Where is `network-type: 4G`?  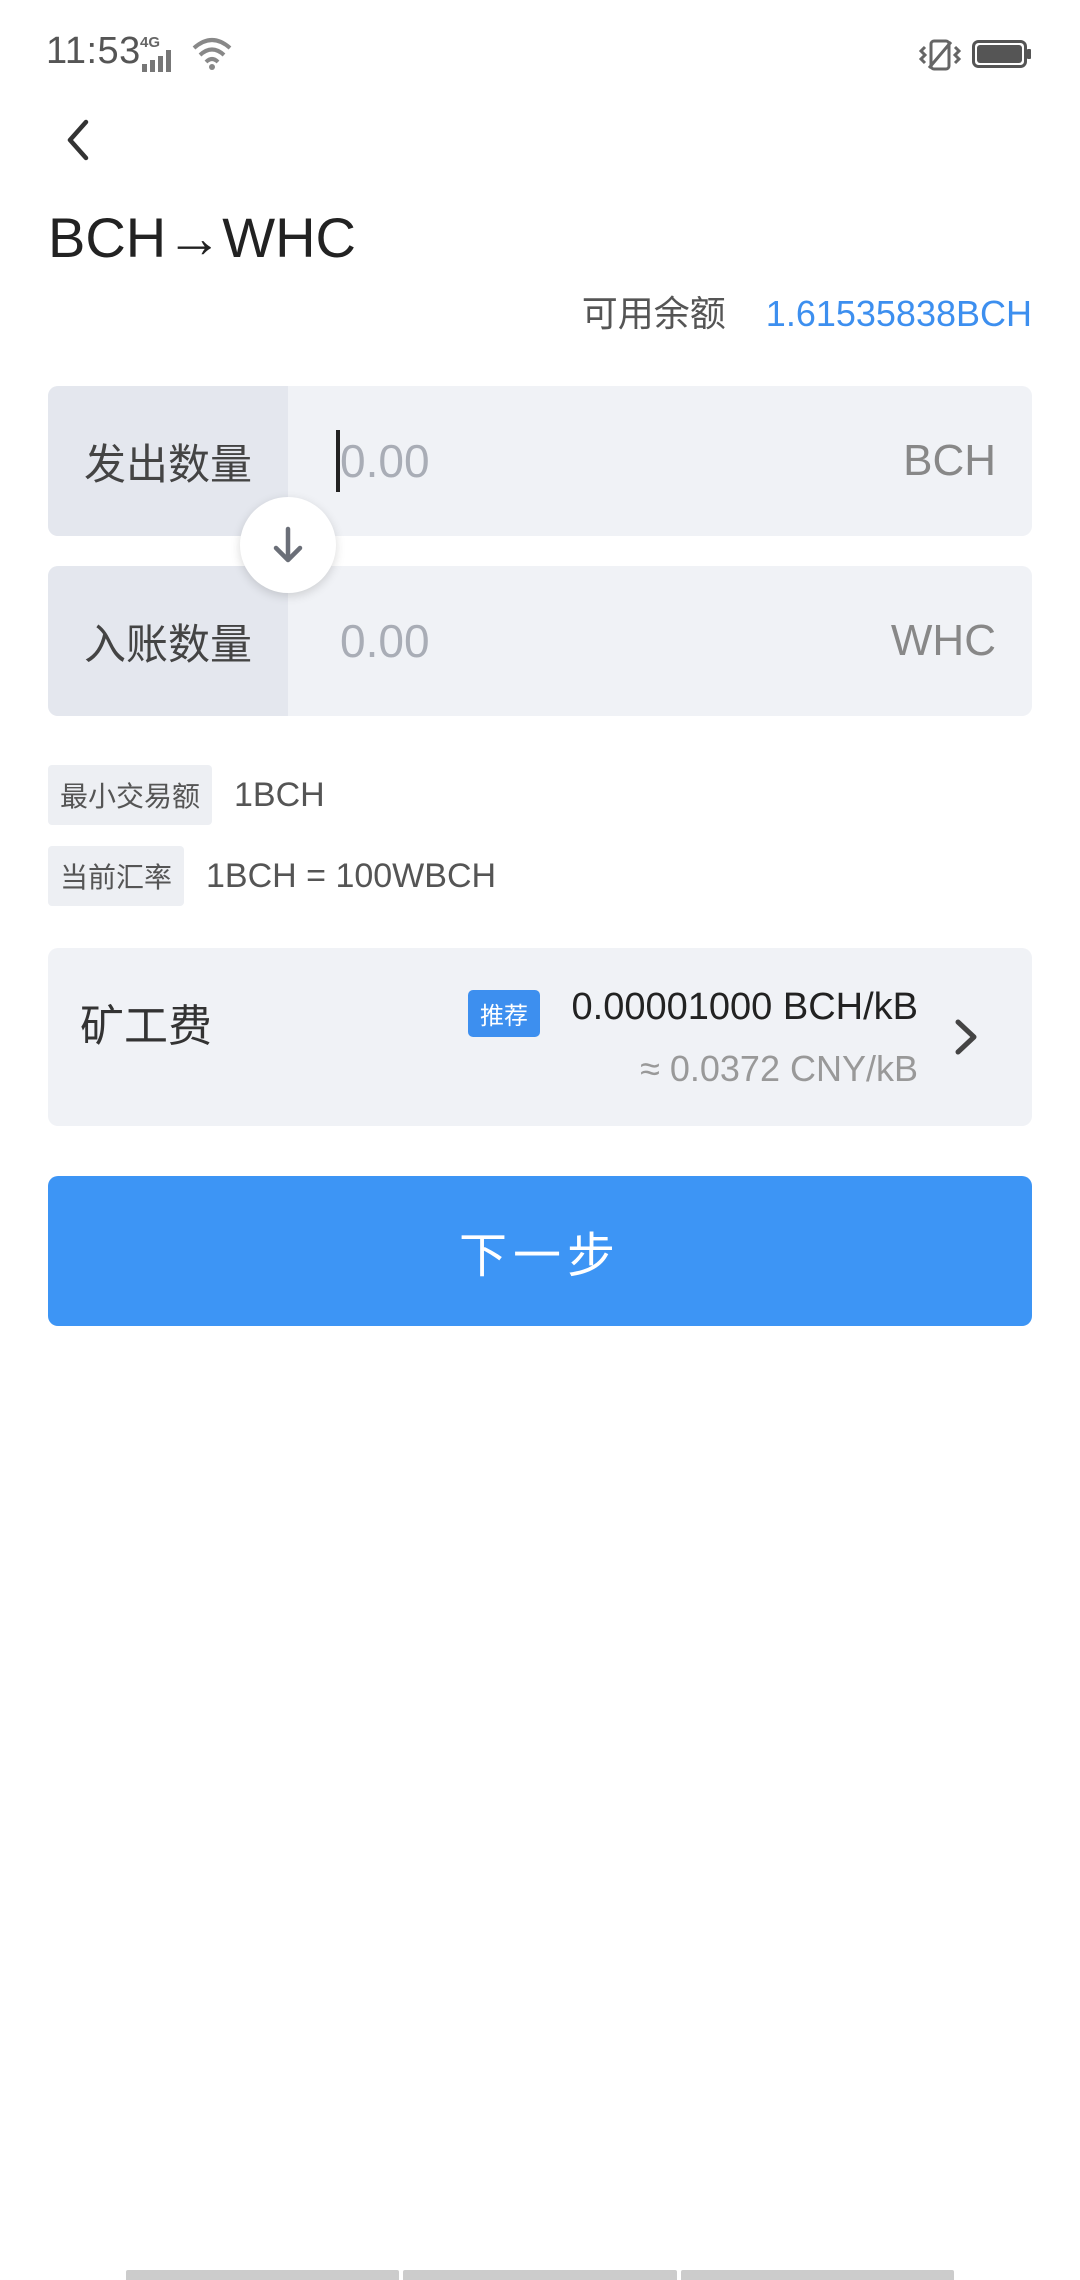
network-type: 4G is located at coordinates (150, 42).